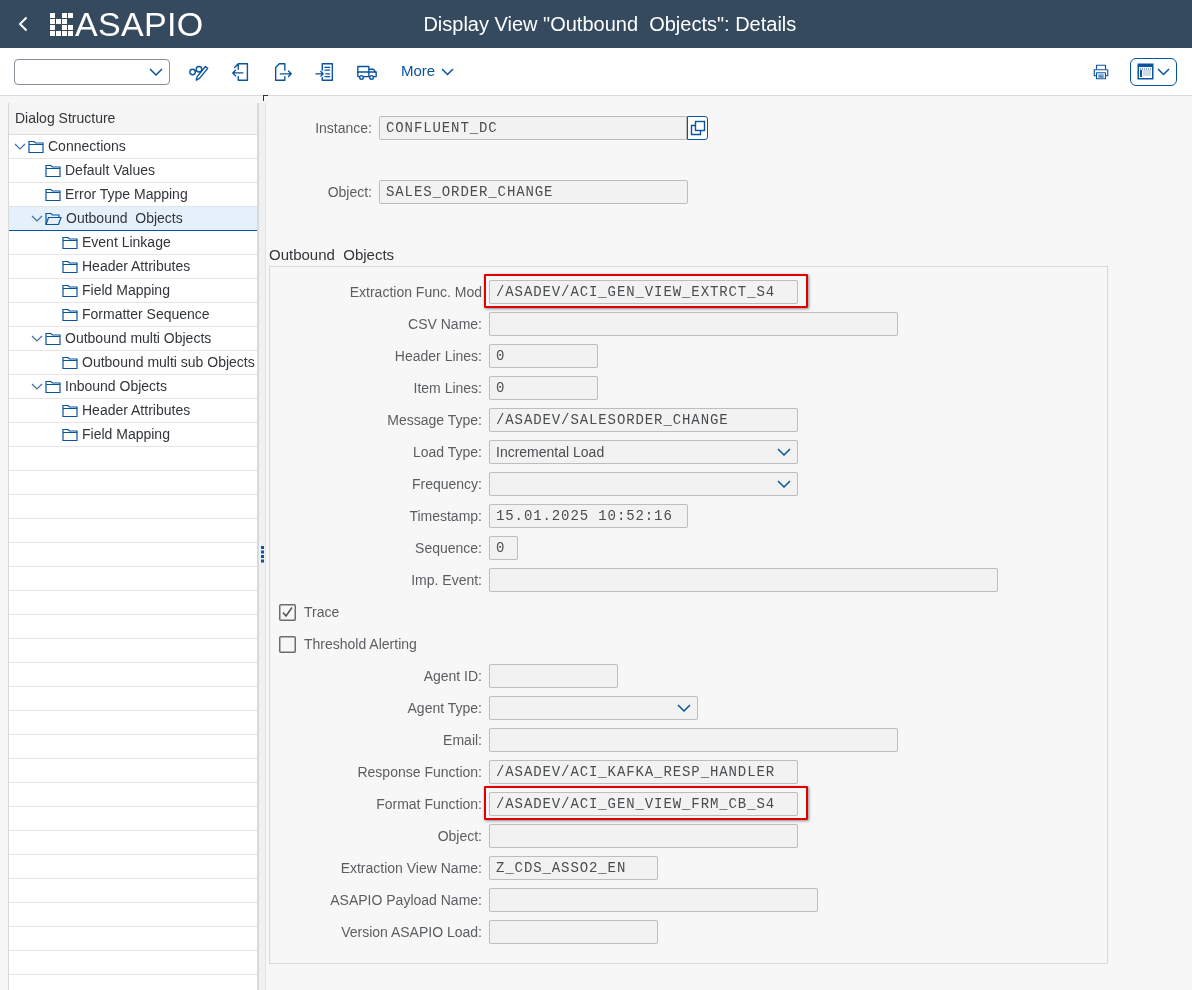  I want to click on more-button: More, so click(428, 71).